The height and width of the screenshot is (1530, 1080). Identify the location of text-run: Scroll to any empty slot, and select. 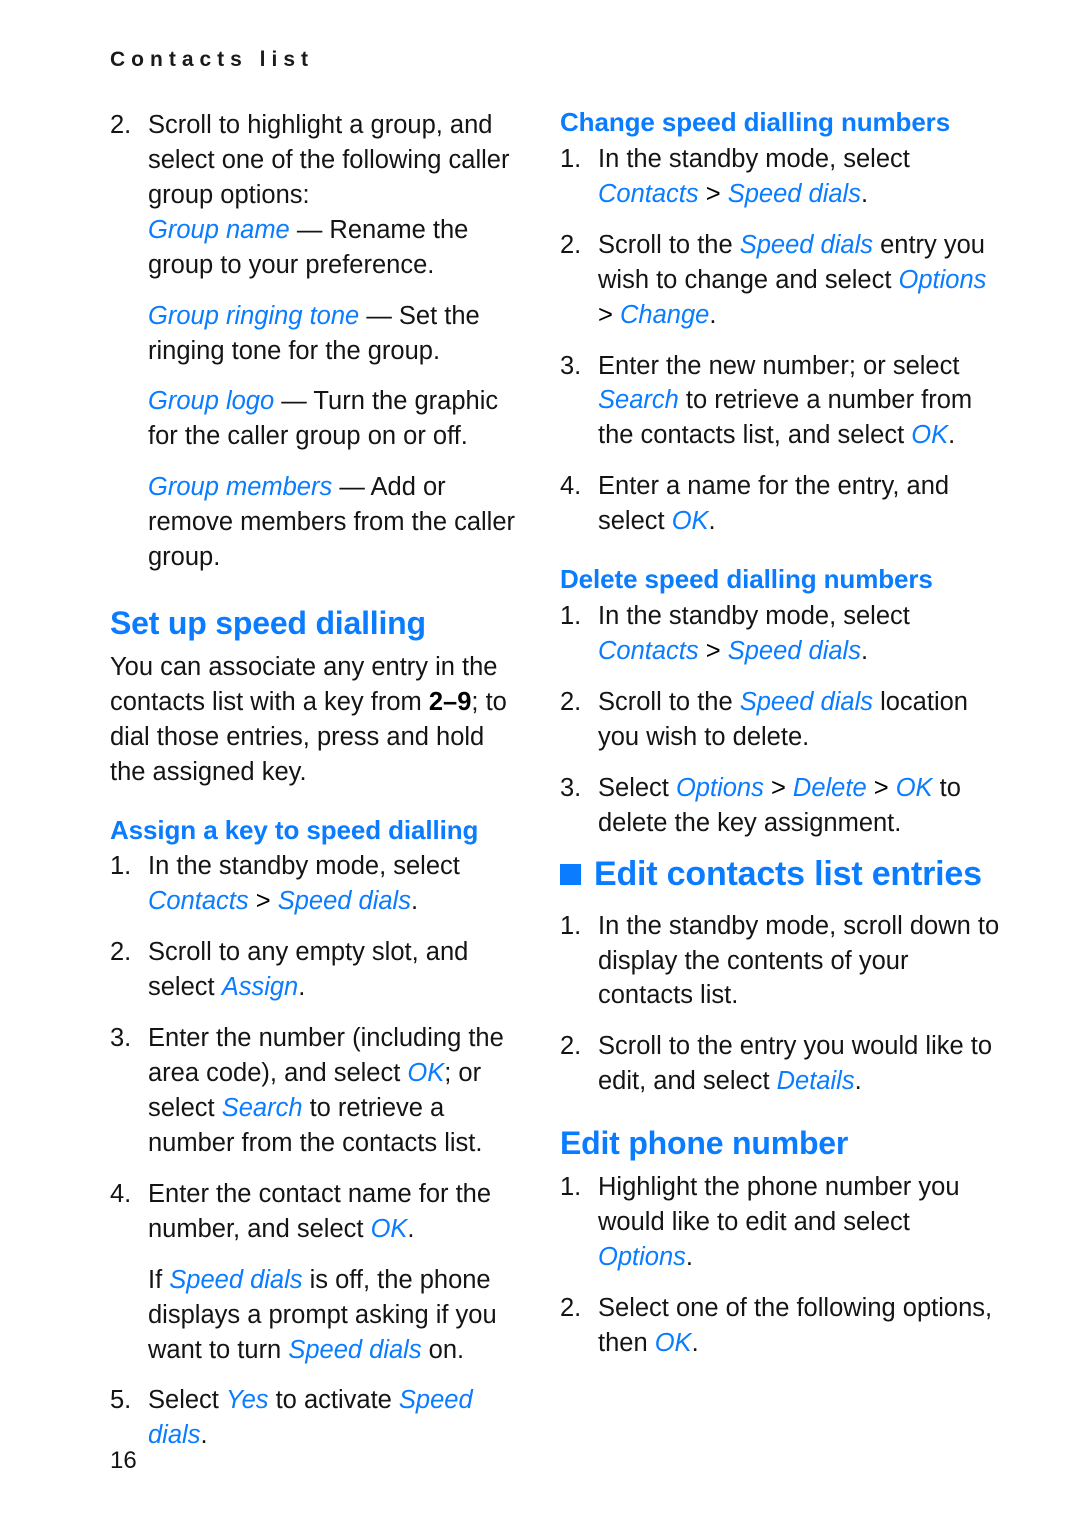
(308, 970).